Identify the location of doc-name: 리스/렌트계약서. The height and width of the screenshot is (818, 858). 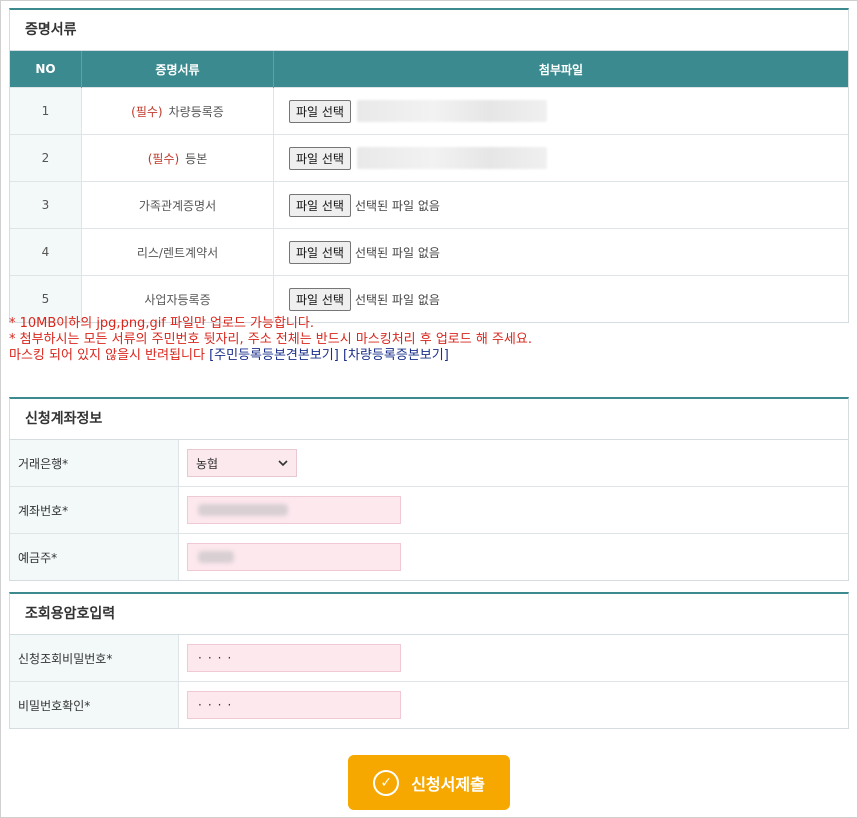
(177, 252).